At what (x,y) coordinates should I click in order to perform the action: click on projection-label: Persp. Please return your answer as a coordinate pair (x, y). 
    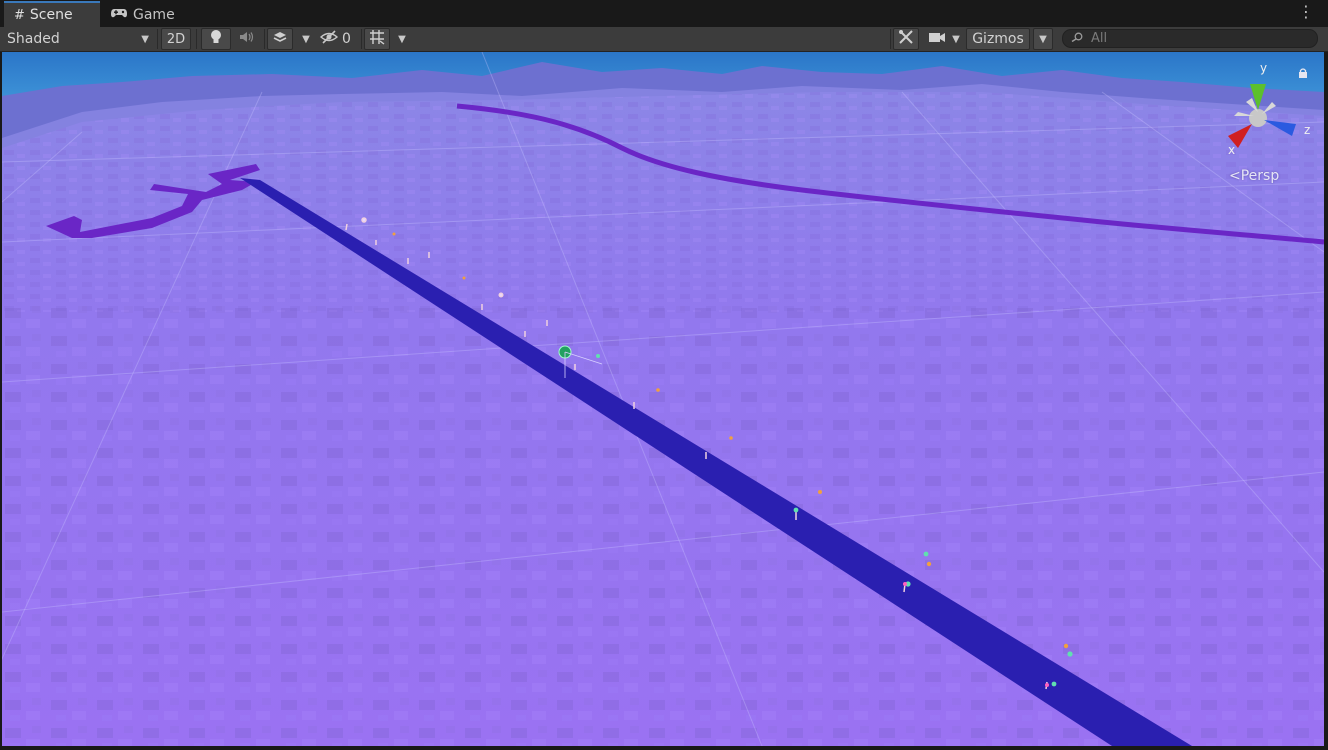
    Looking at the image, I should click on (1260, 176).